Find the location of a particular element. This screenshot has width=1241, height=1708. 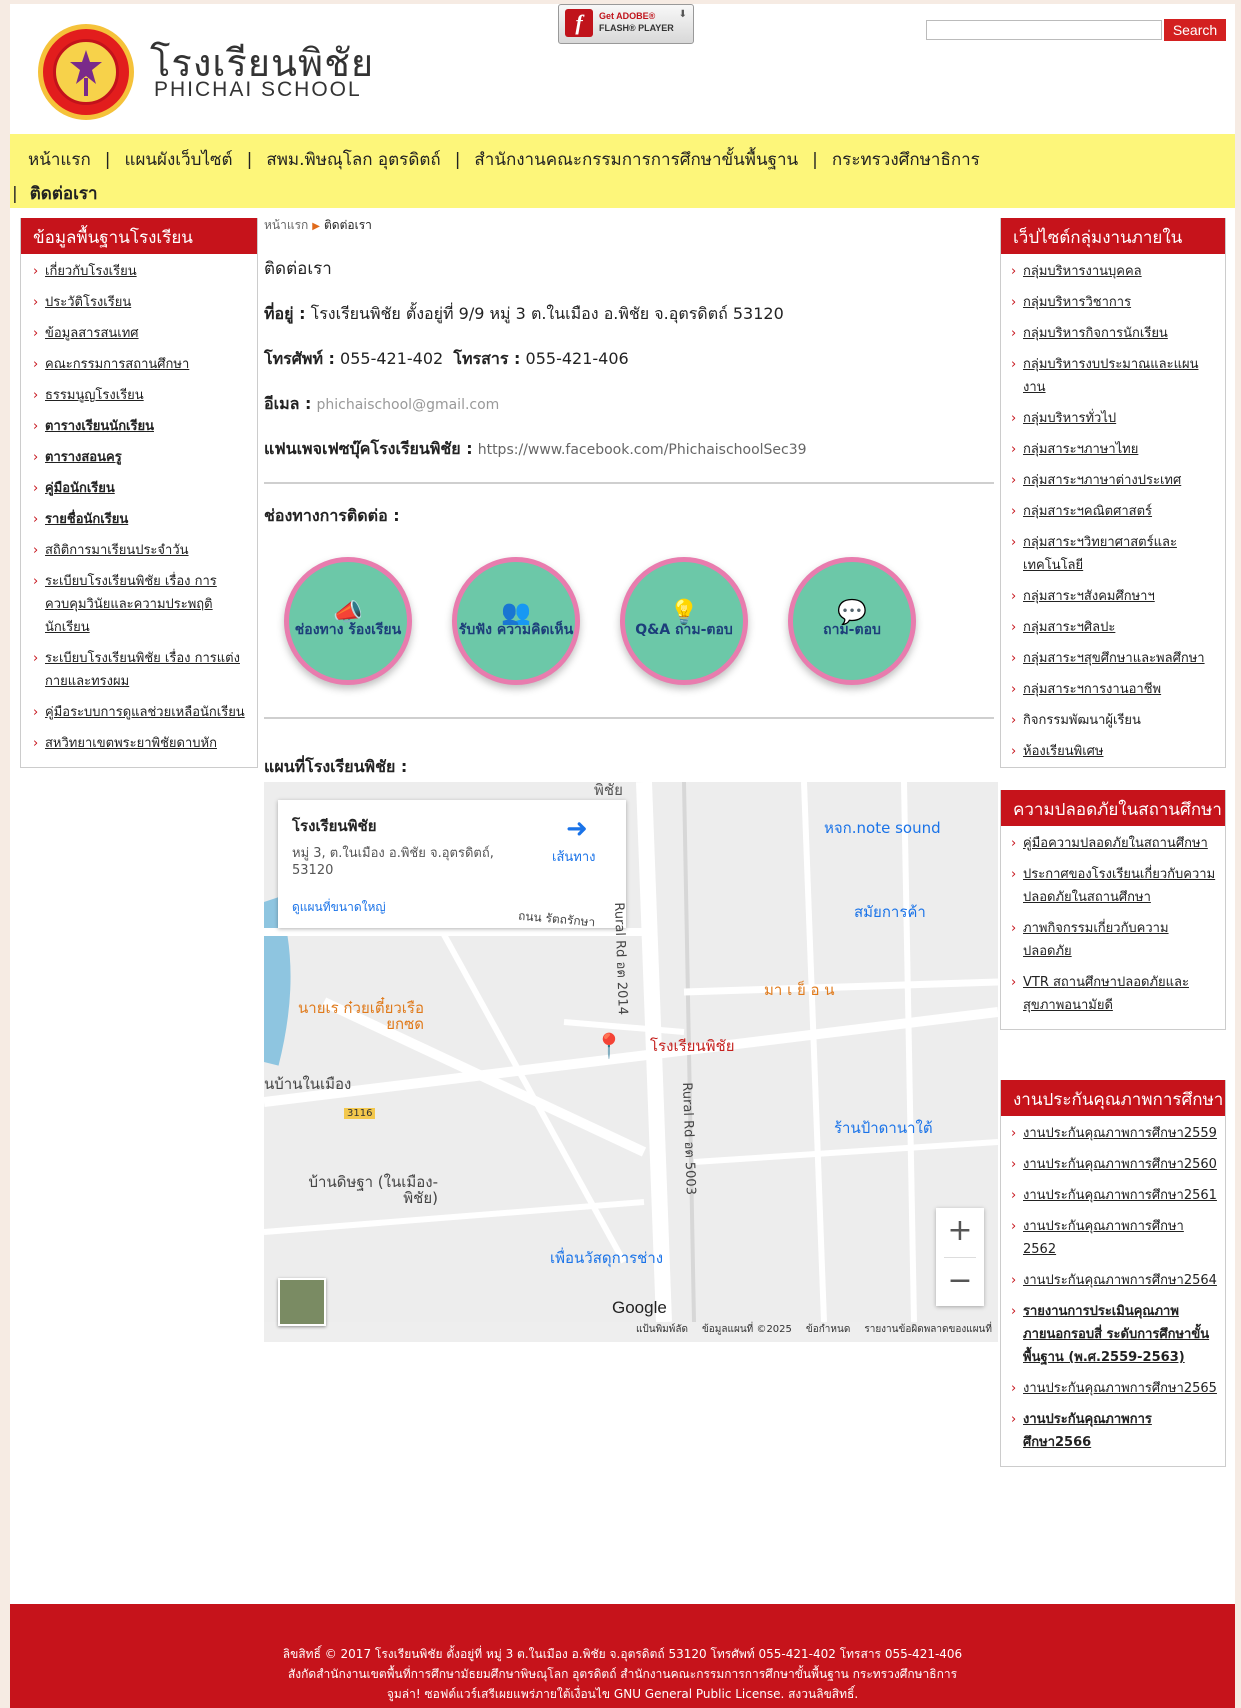

map-label: สมัยการค้า is located at coordinates (890, 912).